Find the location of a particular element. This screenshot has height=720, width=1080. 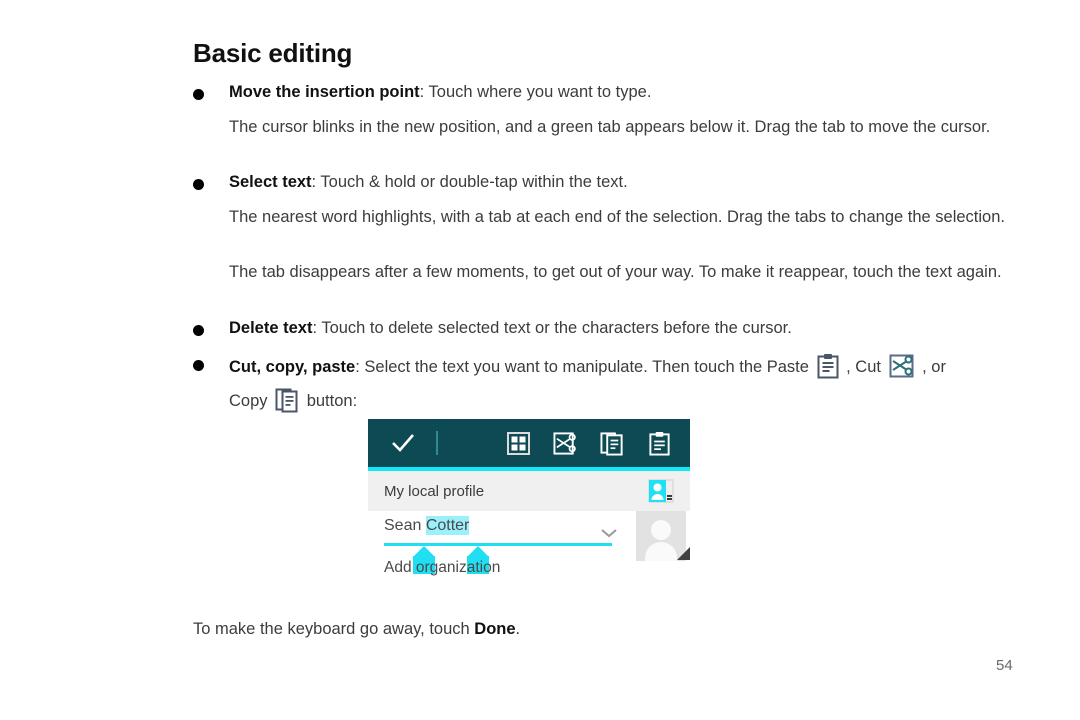

bullet-rest-2: , Cut is located at coordinates (863, 367).